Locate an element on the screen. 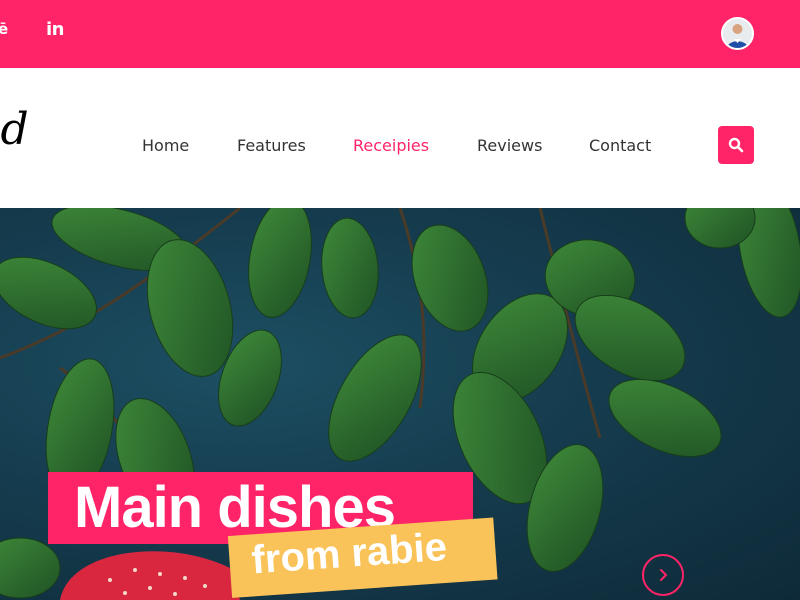  chevron-right-icon is located at coordinates (663, 575).